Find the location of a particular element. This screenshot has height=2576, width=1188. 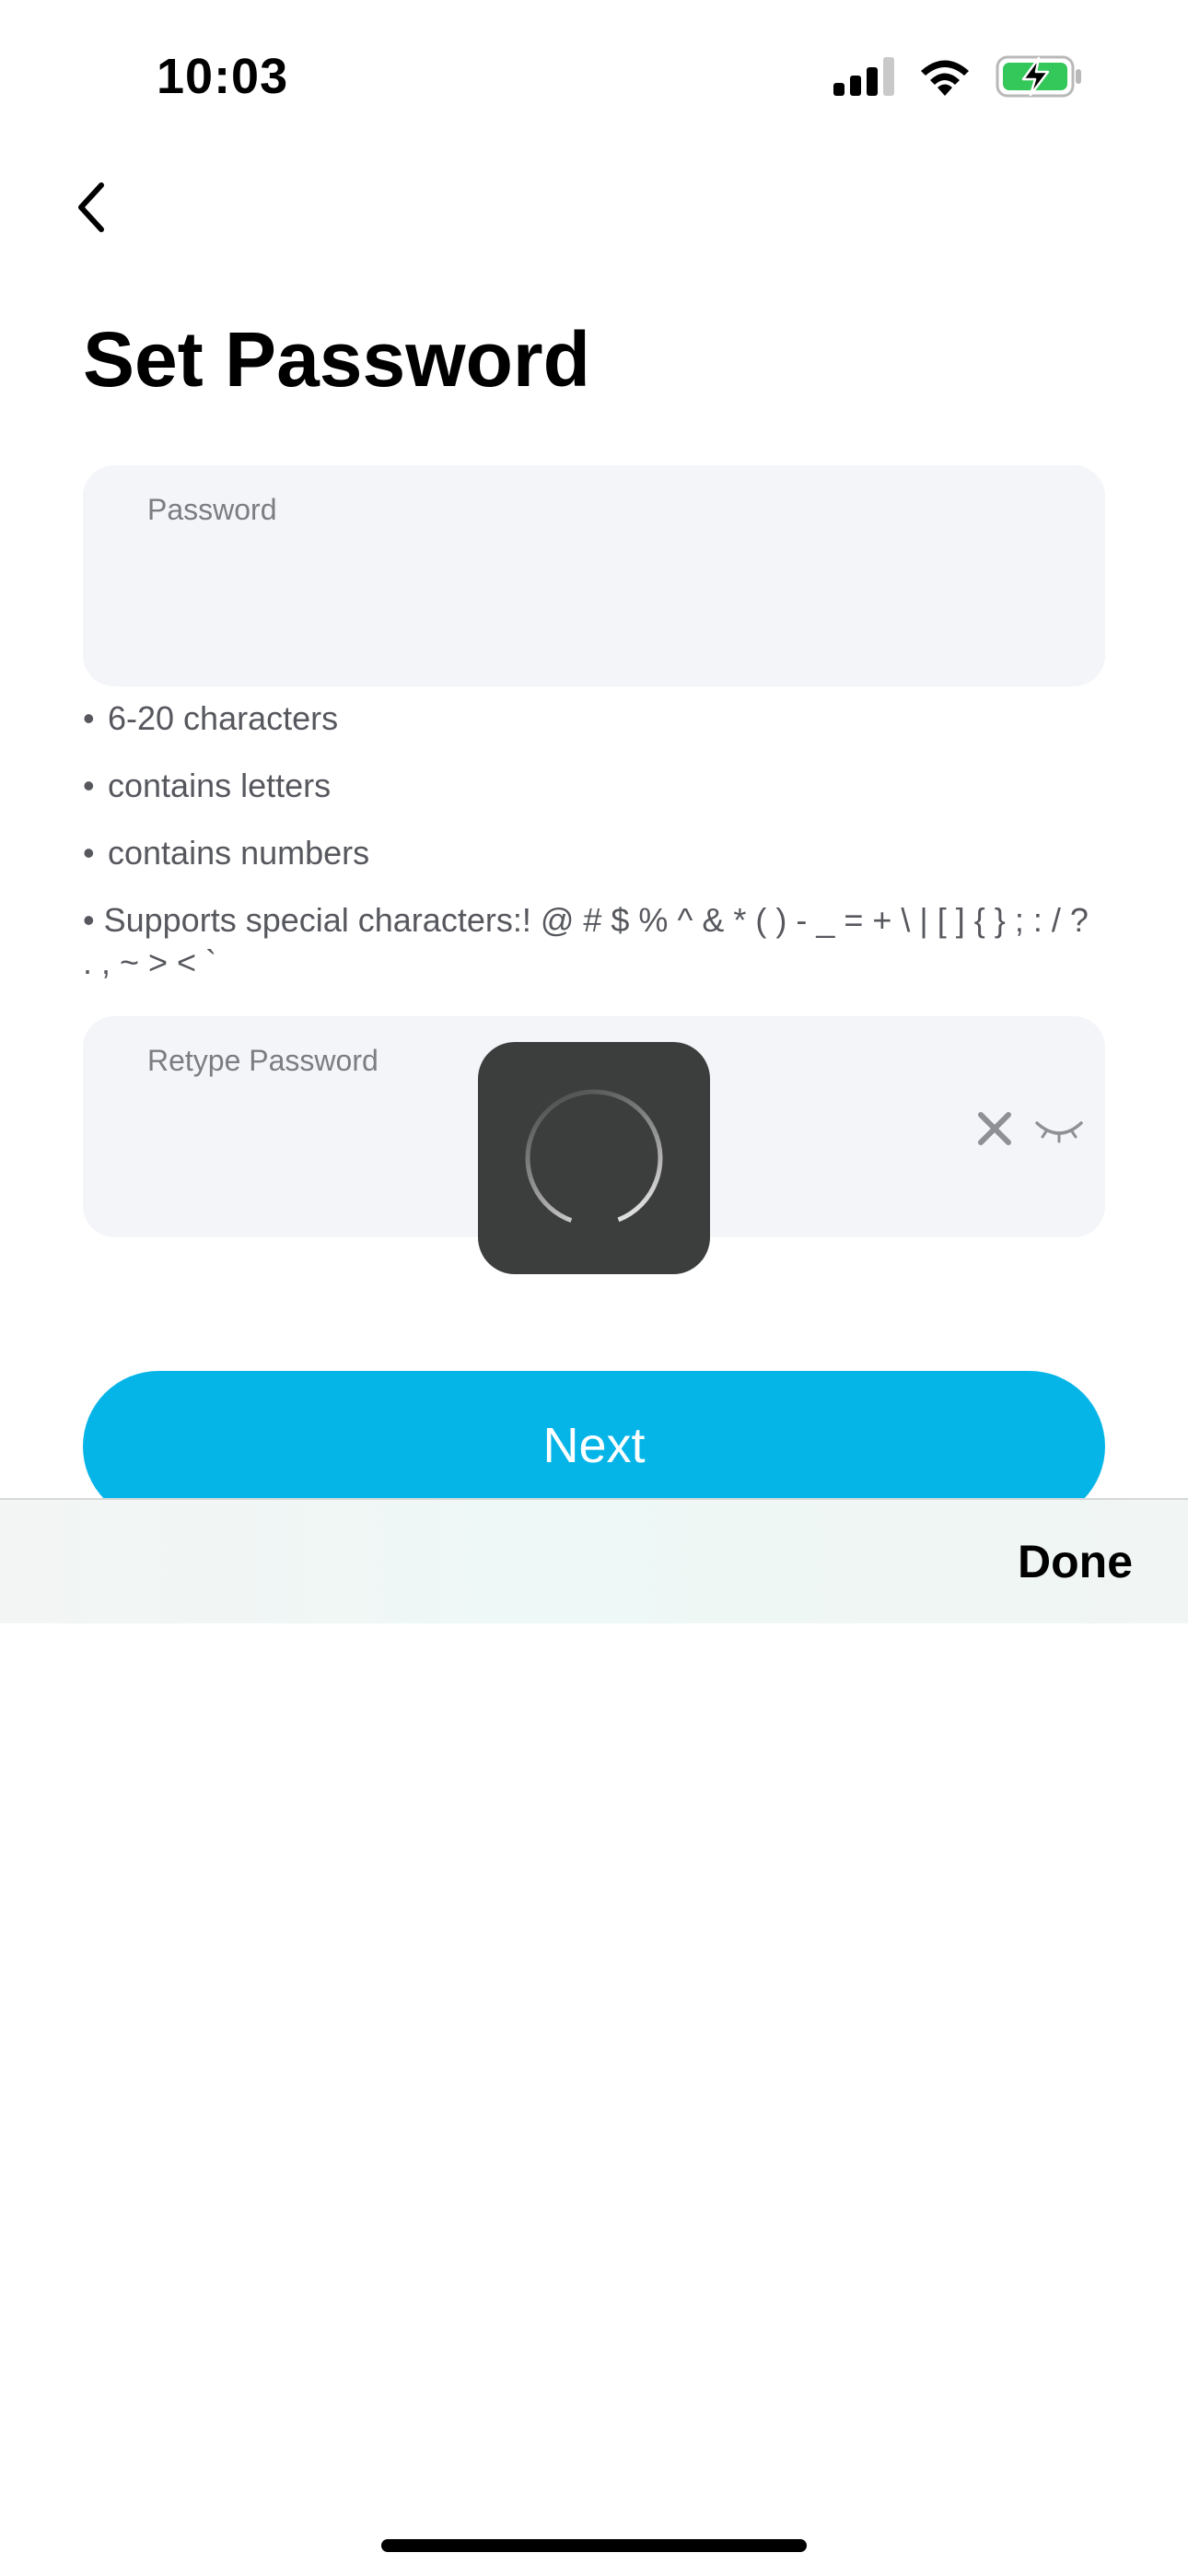

toggle-visibility-button is located at coordinates (1059, 1128).